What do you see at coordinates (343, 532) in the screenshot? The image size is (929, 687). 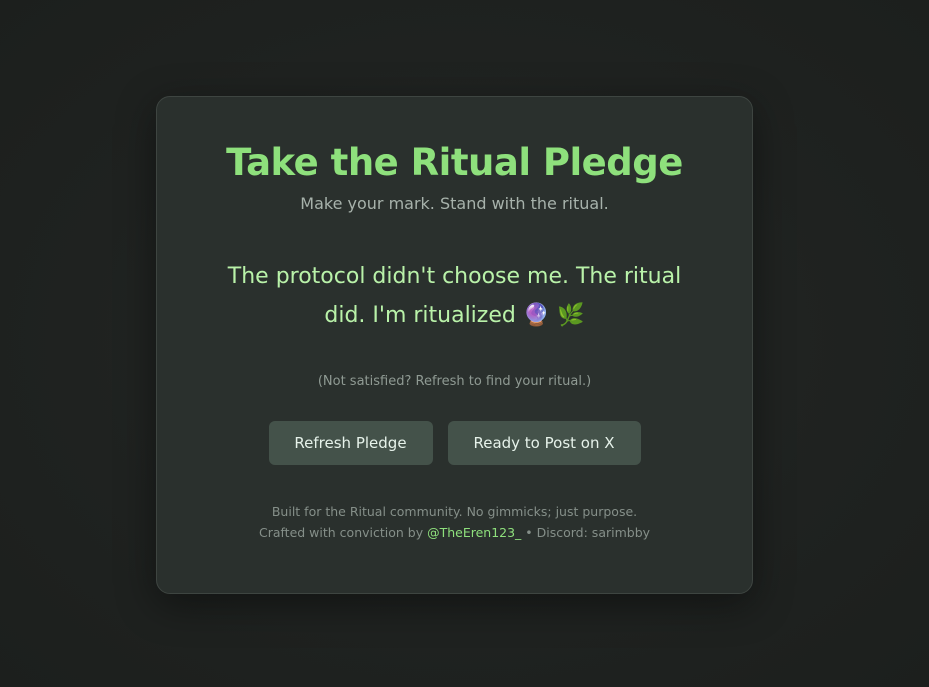 I see `footer-crafted-prefix: Crafted with conviction by` at bounding box center [343, 532].